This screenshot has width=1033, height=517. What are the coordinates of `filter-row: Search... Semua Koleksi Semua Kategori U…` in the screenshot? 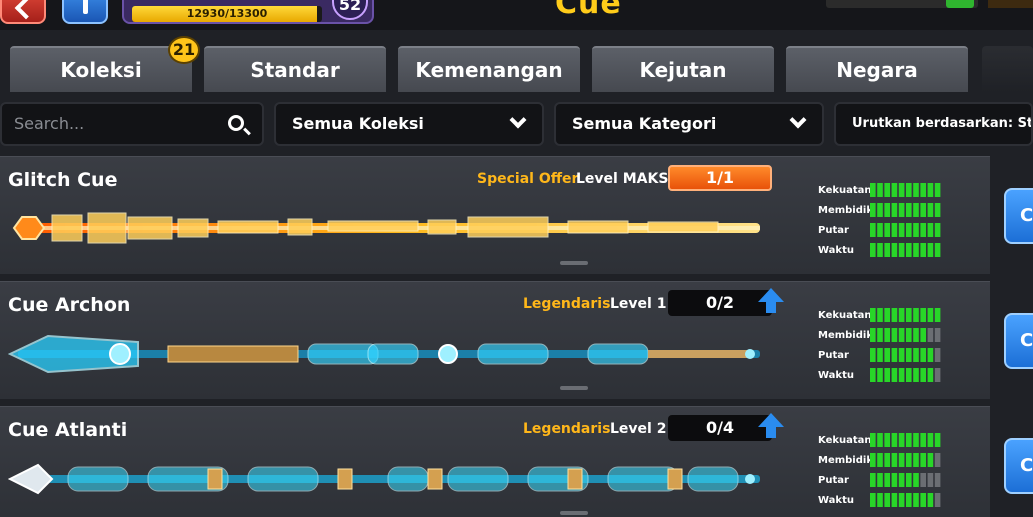 It's located at (516, 124).